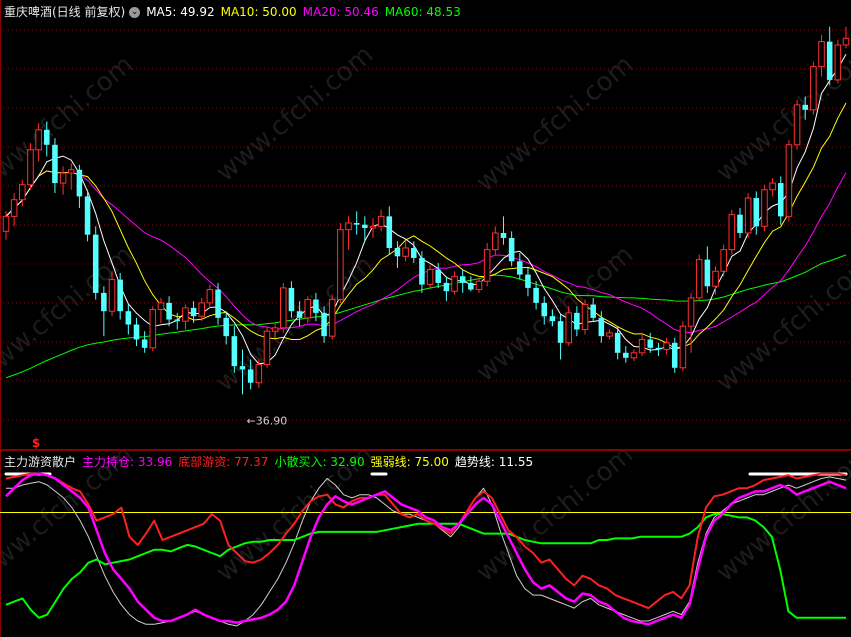  Describe the element at coordinates (409, 462) in the screenshot. I see `indicator-label-3: 强弱线: 75.00` at that location.